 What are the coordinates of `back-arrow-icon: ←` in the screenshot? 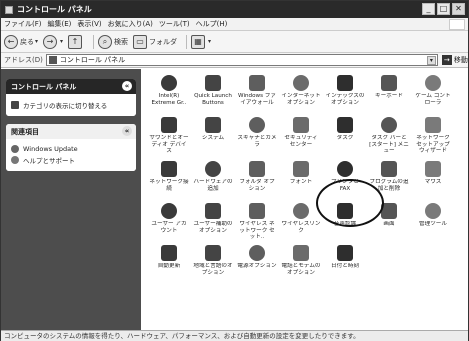 It's located at (11, 41).